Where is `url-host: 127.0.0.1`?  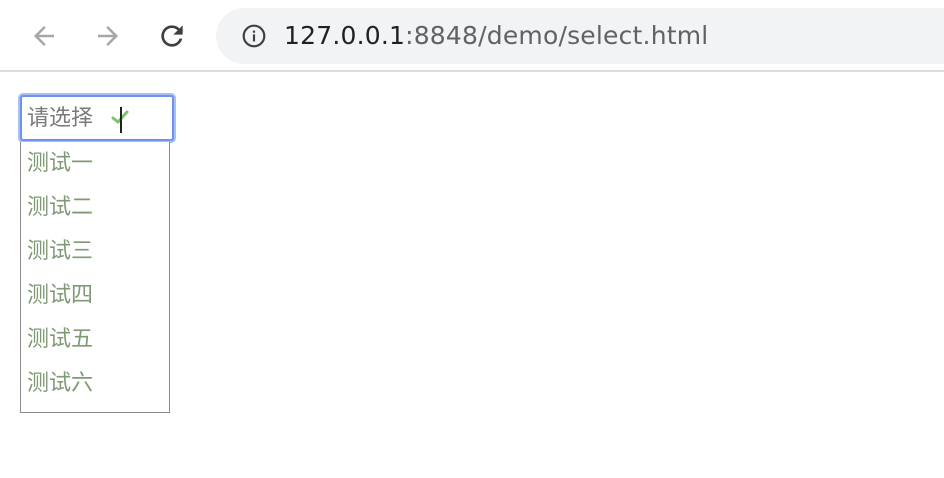
url-host: 127.0.0.1 is located at coordinates (345, 35).